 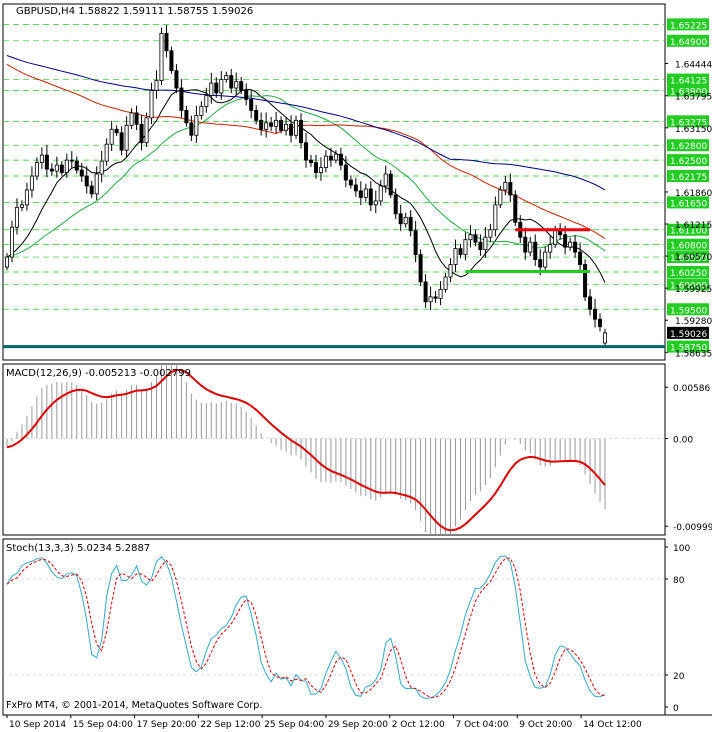 What do you see at coordinates (681, 549) in the screenshot?
I see `stoch-tick-label: 100` at bounding box center [681, 549].